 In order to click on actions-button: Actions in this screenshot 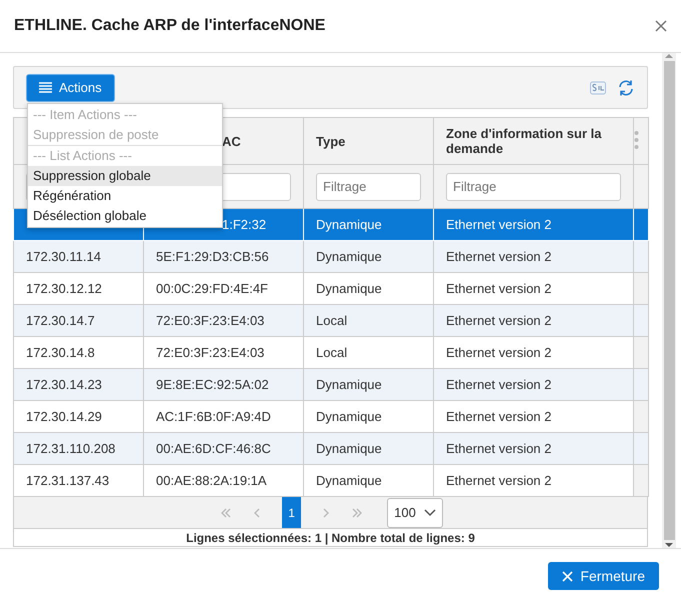, I will do `click(70, 88)`.